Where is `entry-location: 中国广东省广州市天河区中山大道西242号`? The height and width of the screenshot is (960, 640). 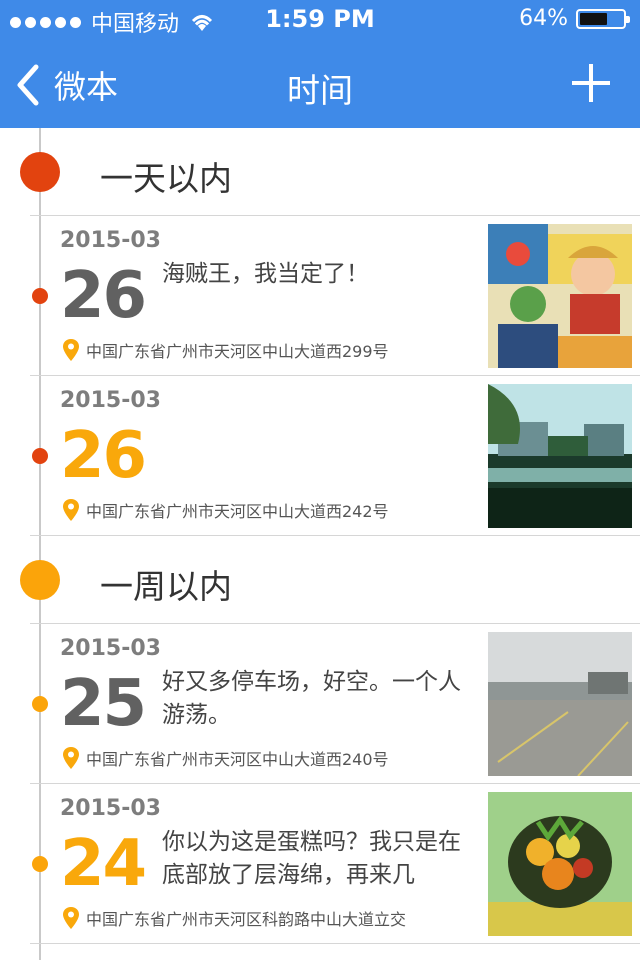
entry-location: 中国广东省广州市天河区中山大道西242号 is located at coordinates (225, 510).